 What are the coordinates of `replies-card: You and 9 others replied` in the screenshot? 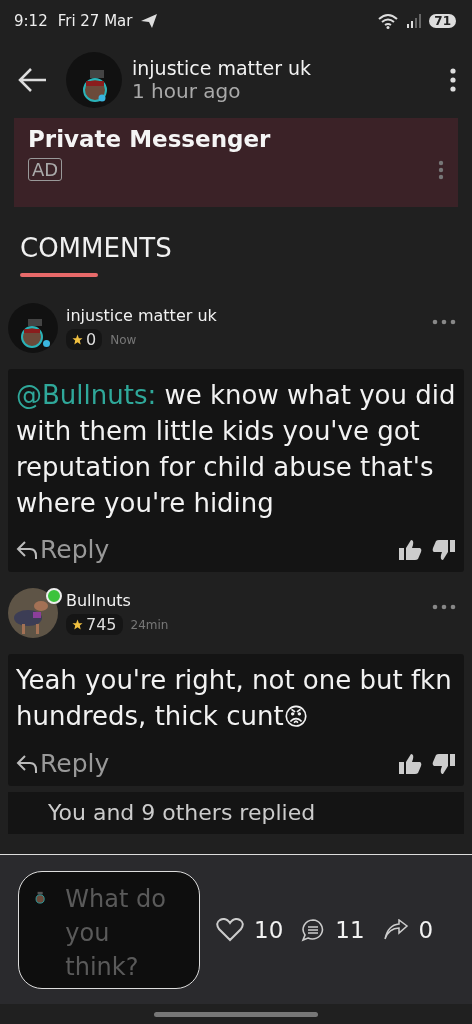 It's located at (236, 813).